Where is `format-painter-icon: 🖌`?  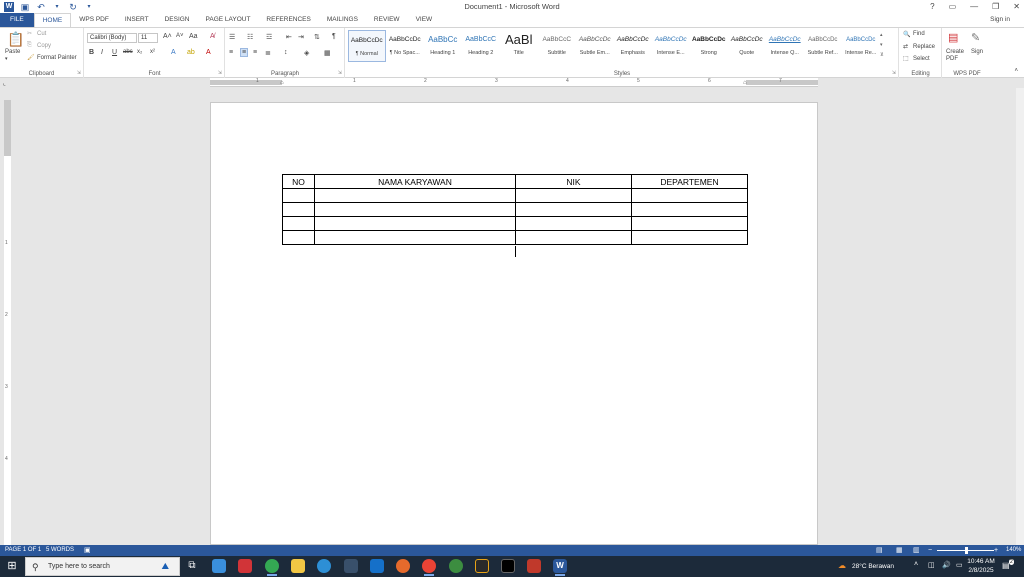 format-painter-icon: 🖌 is located at coordinates (31, 57).